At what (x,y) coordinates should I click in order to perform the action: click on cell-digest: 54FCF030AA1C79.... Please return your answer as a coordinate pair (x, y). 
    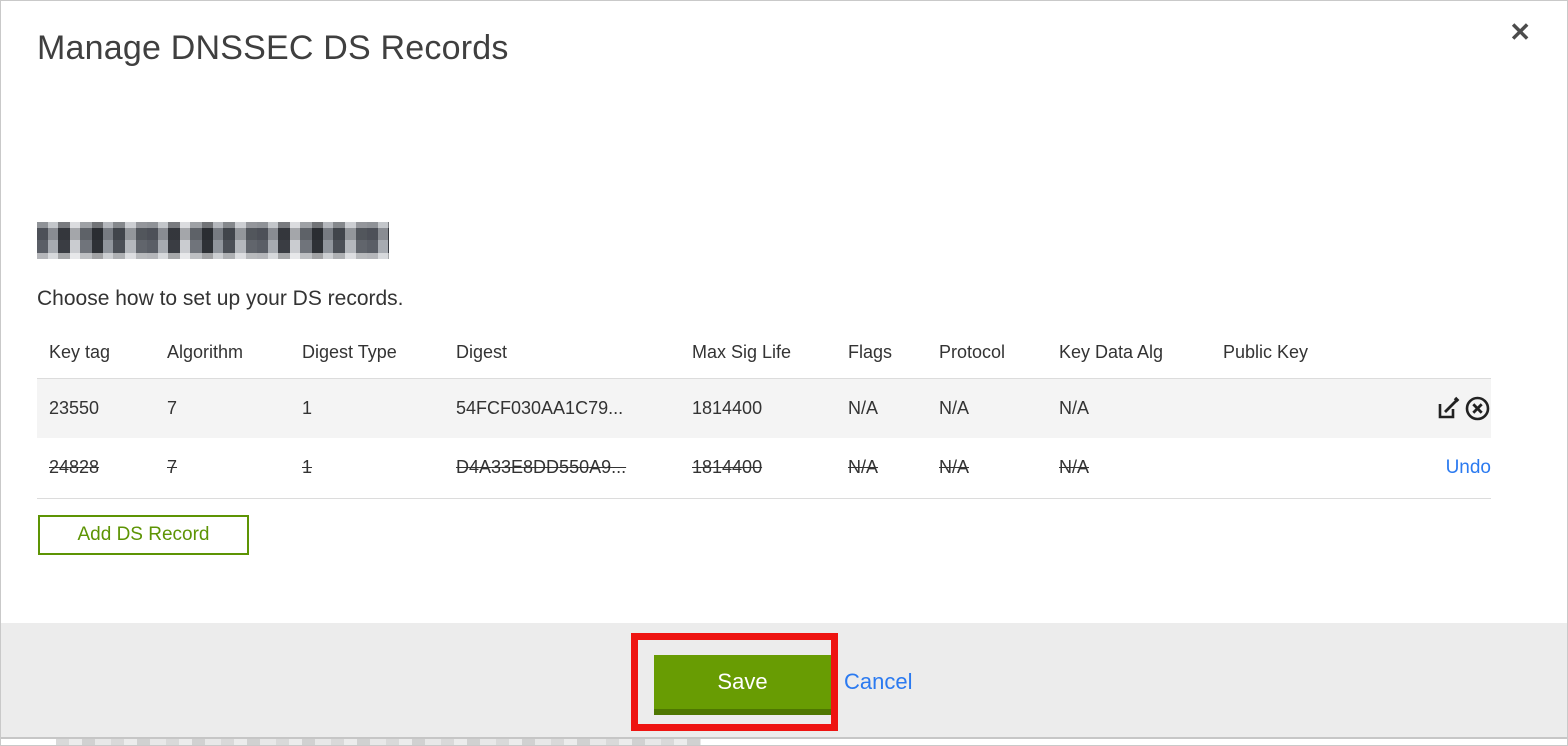
    Looking at the image, I should click on (540, 407).